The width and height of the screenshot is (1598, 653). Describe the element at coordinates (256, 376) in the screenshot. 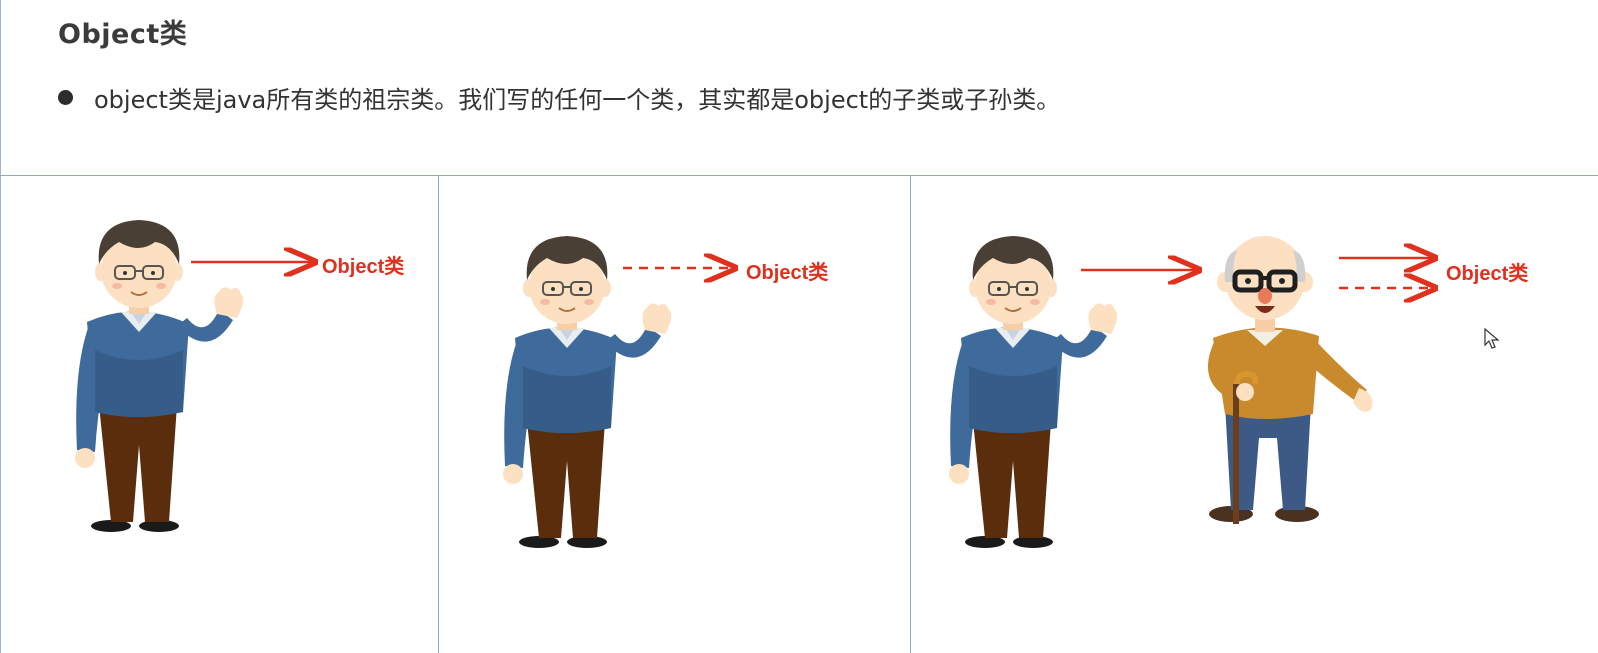

I see `panel-1-illustration` at that location.